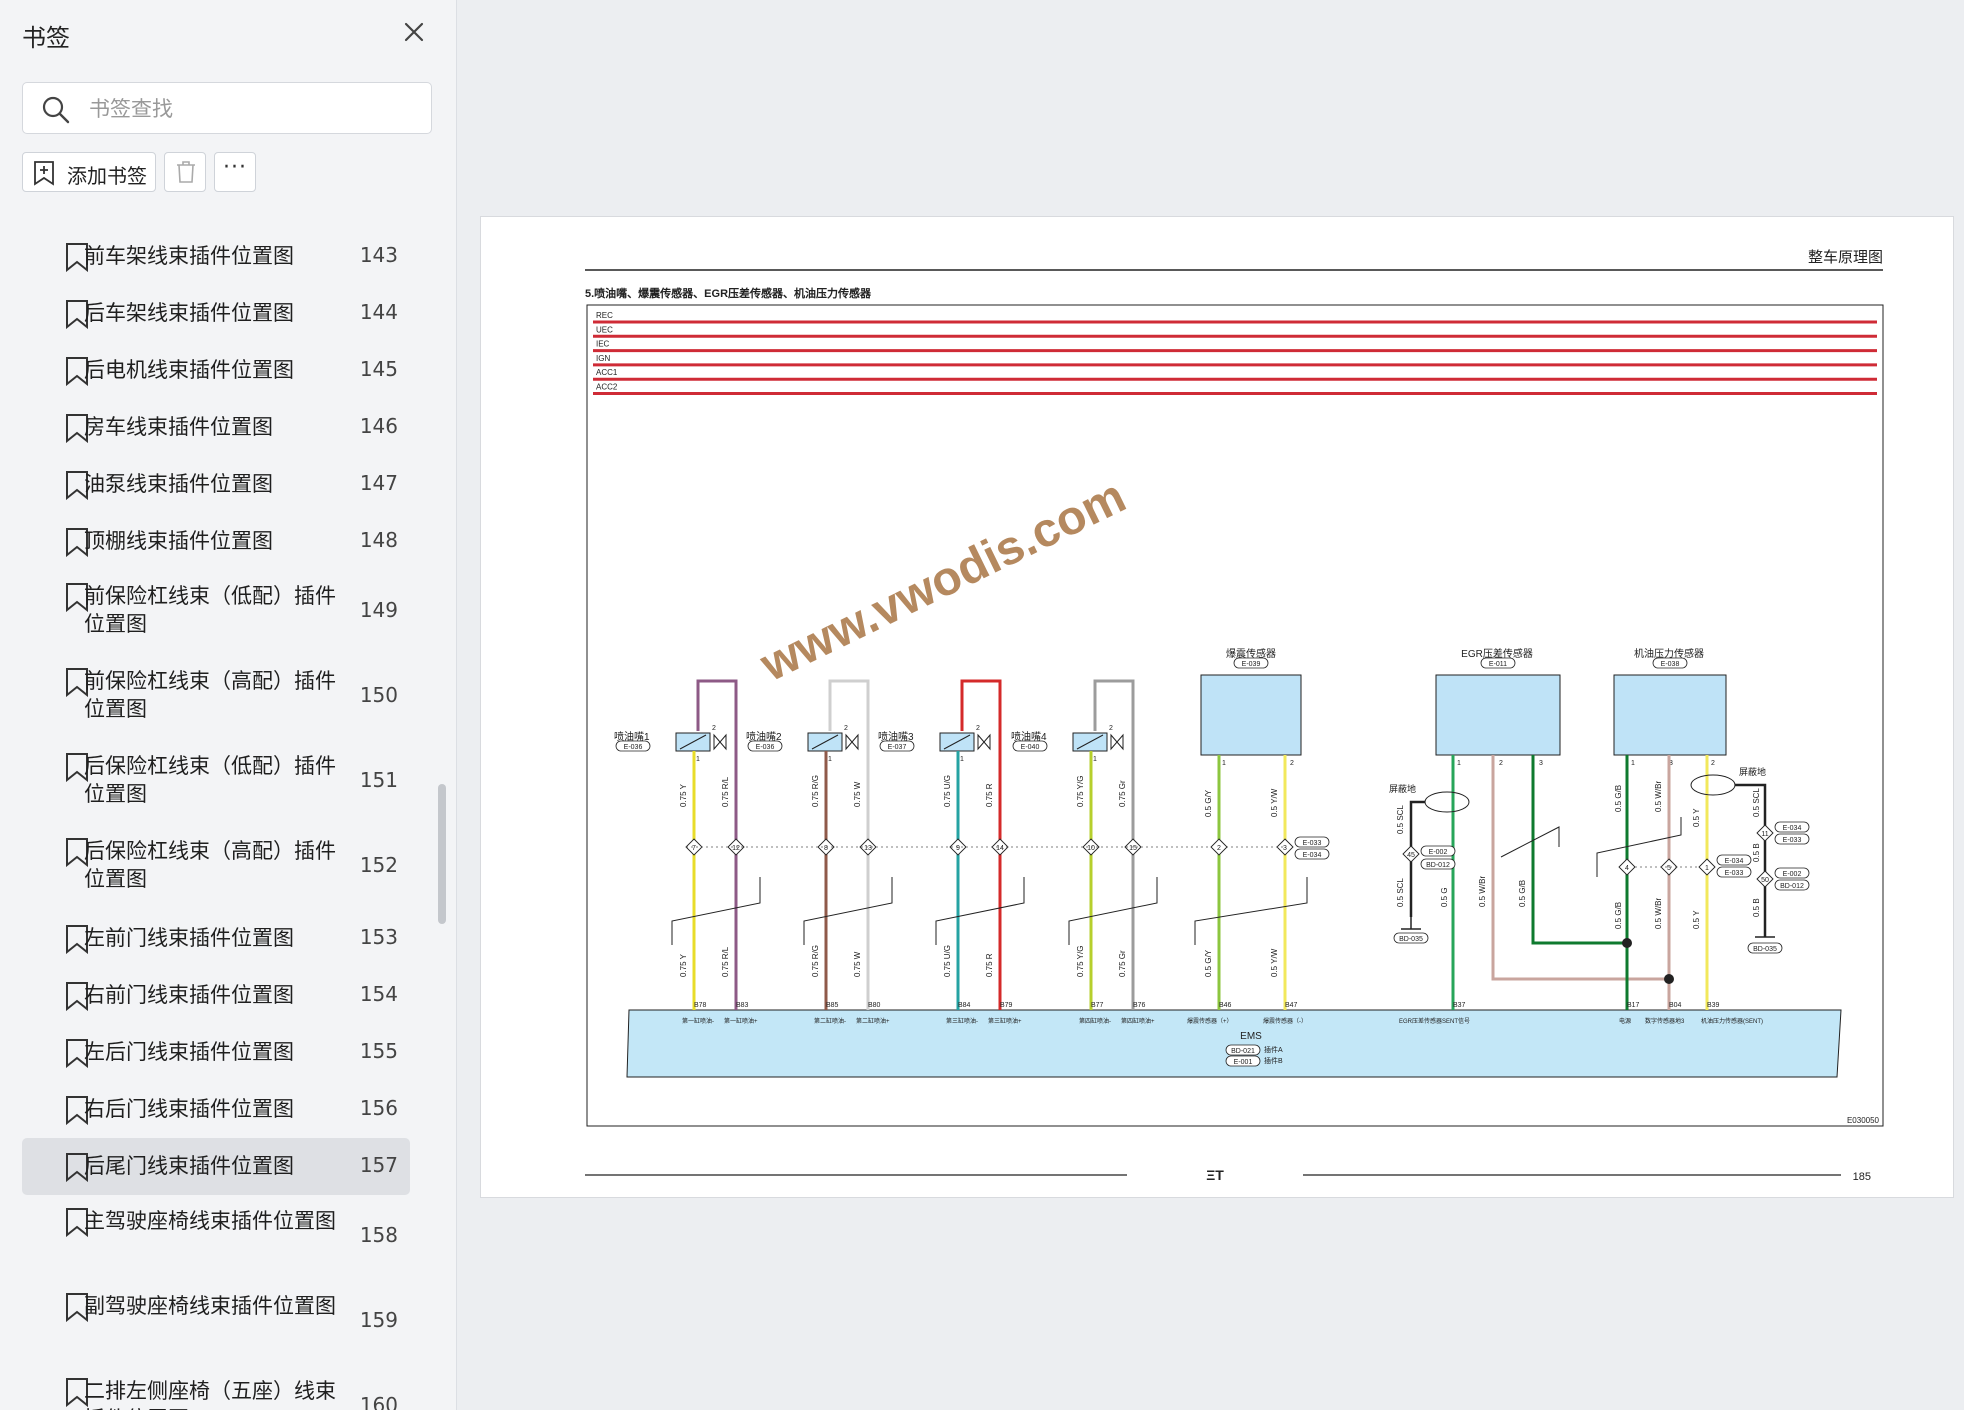 The width and height of the screenshot is (1964, 1410). What do you see at coordinates (958, 848) in the screenshot?
I see `inline-connector-pin: 9` at bounding box center [958, 848].